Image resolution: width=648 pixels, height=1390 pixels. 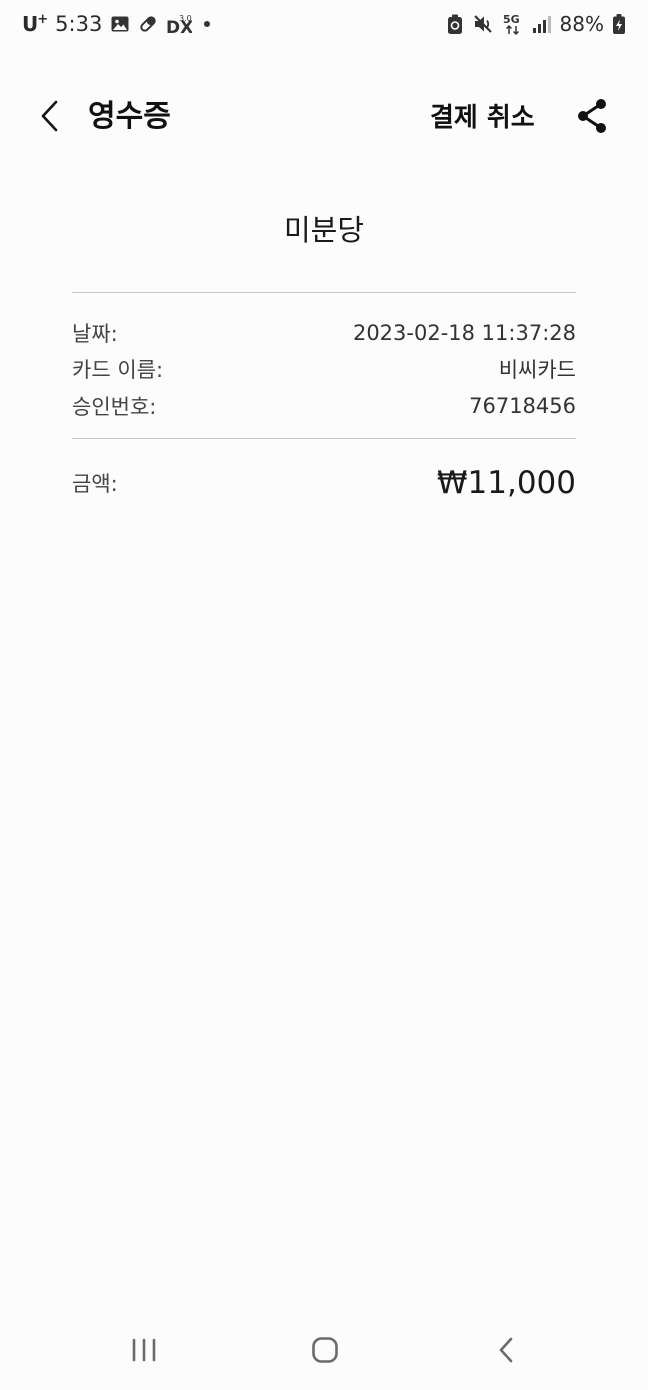 I want to click on back-icon, so click(x=506, y=1352).